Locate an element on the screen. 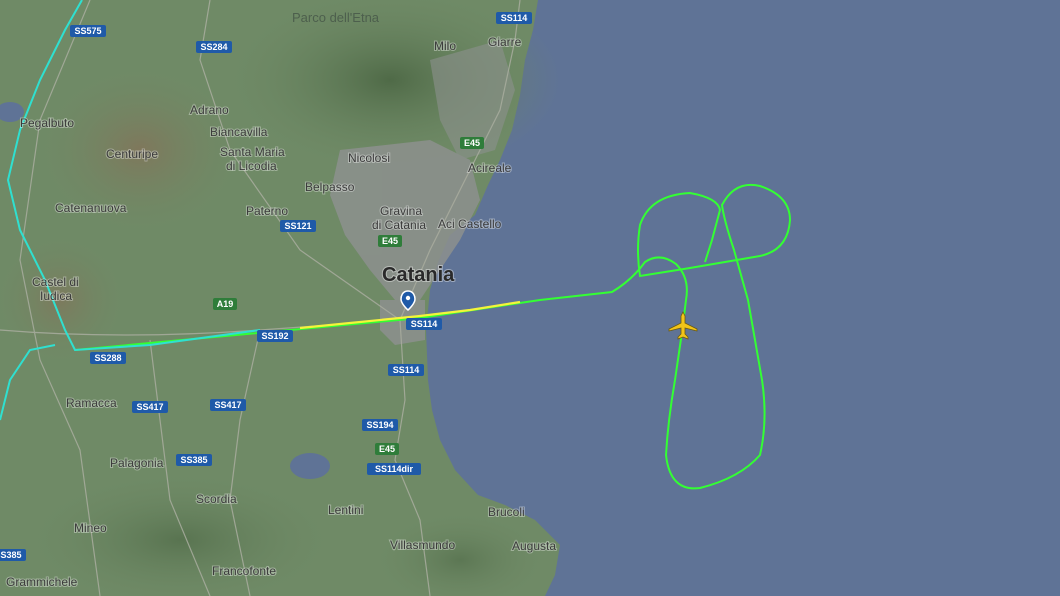  place-label: Acireale is located at coordinates (490, 168).